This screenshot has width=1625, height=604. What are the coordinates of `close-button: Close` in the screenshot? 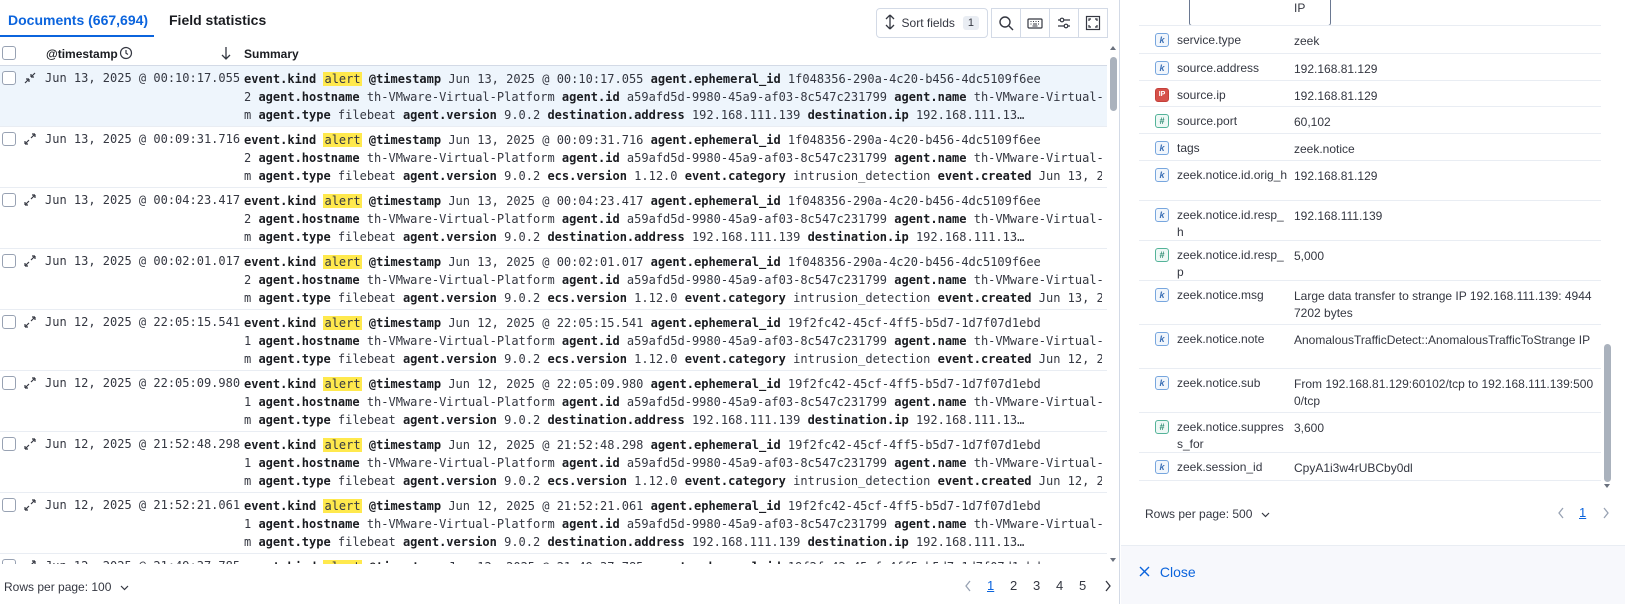 It's located at (1167, 572).